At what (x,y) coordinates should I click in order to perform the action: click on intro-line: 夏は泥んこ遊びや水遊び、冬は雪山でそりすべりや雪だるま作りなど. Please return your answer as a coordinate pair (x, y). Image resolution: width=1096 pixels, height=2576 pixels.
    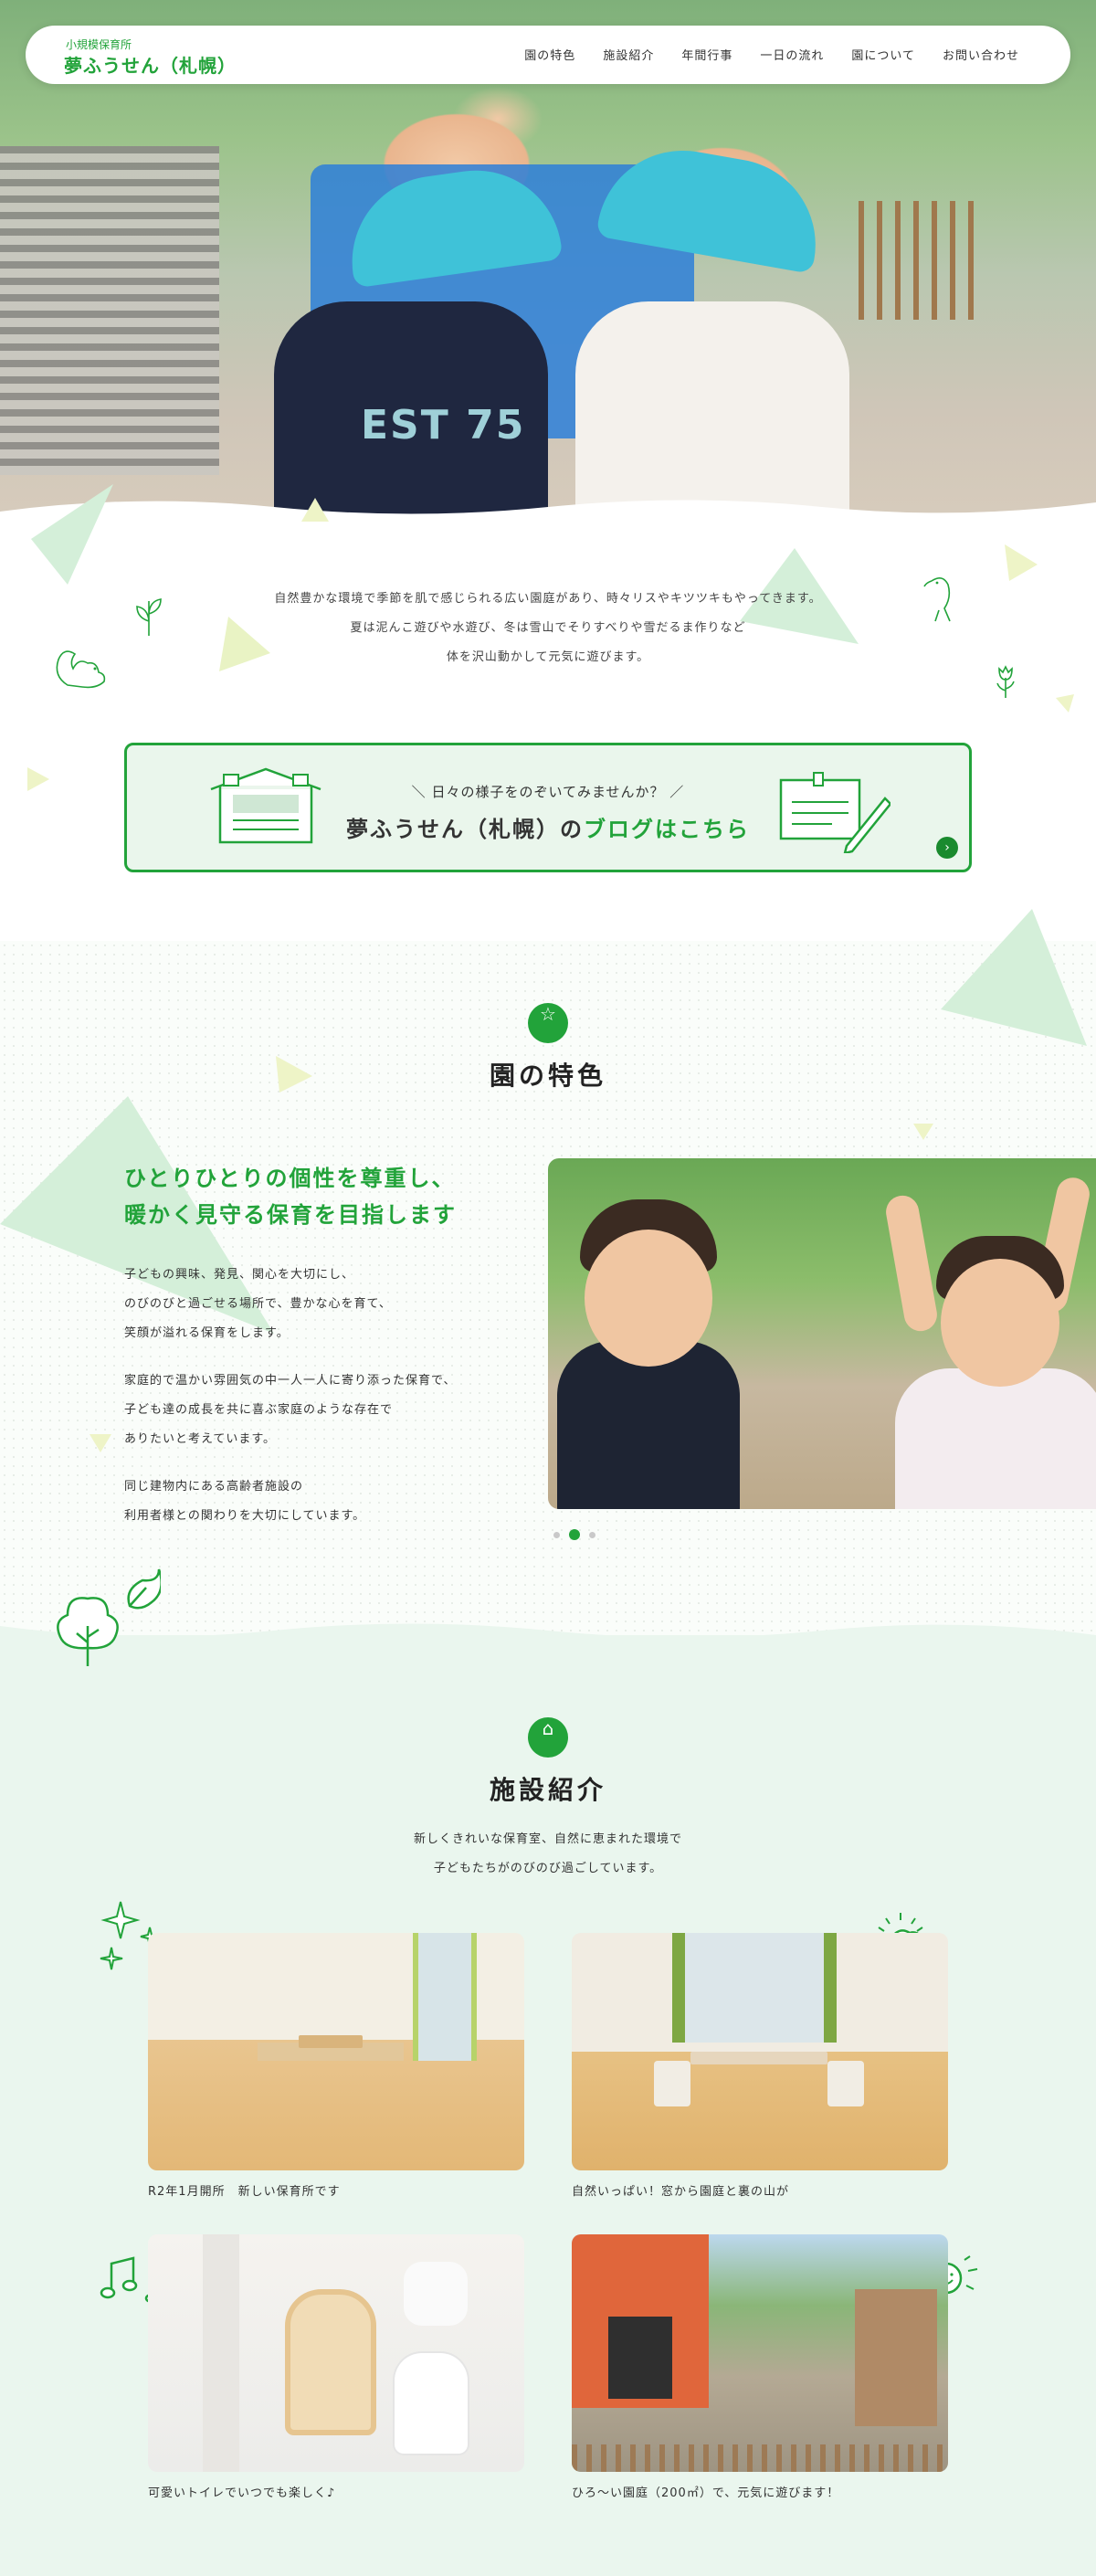
    Looking at the image, I should click on (548, 628).